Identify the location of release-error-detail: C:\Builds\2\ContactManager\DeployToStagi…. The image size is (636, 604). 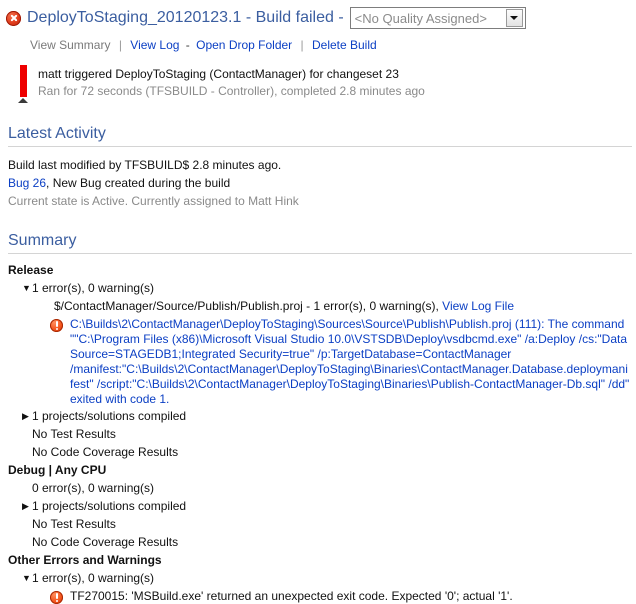
(322, 362).